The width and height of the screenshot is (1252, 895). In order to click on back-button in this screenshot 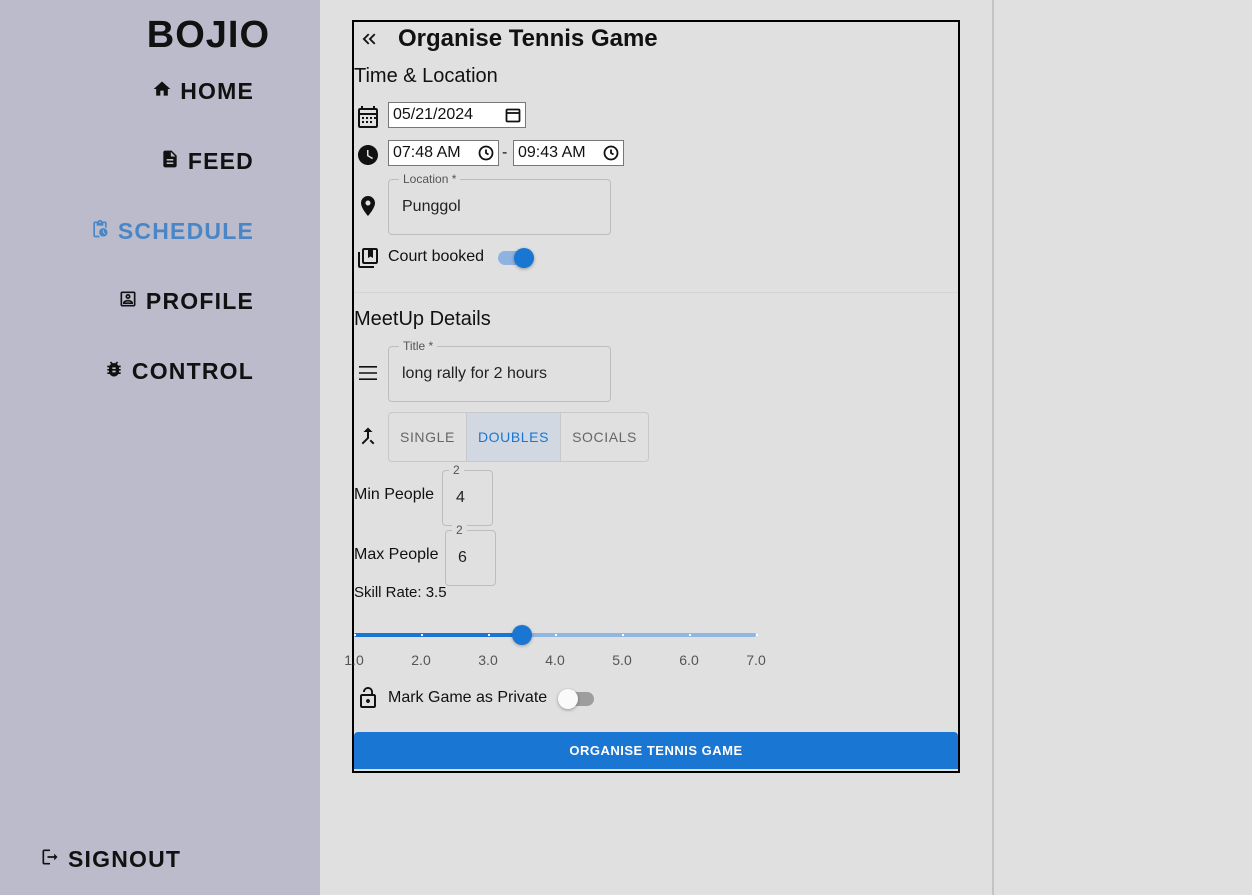, I will do `click(369, 39)`.